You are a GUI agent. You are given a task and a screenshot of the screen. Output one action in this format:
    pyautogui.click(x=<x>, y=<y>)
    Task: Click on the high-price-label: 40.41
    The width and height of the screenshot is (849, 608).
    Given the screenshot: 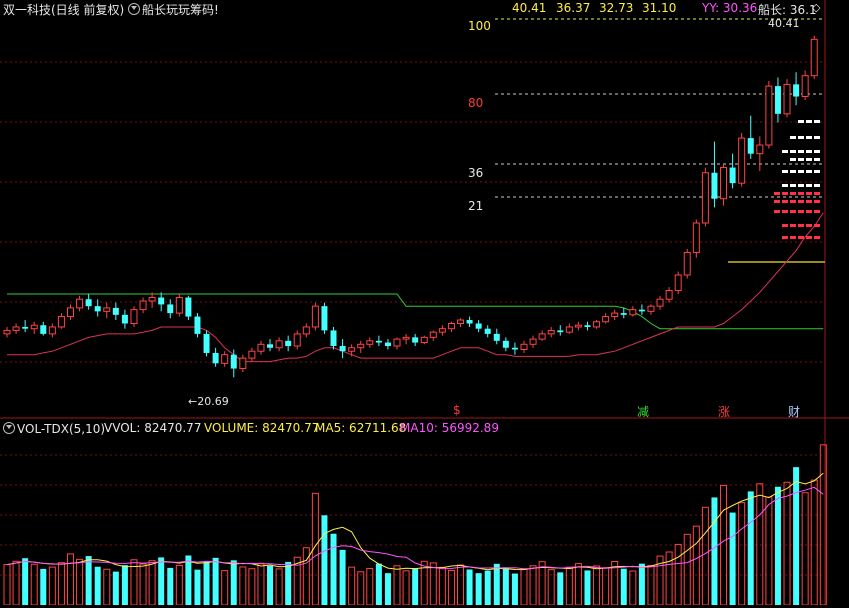 What is the action you would take?
    pyautogui.click(x=784, y=23)
    